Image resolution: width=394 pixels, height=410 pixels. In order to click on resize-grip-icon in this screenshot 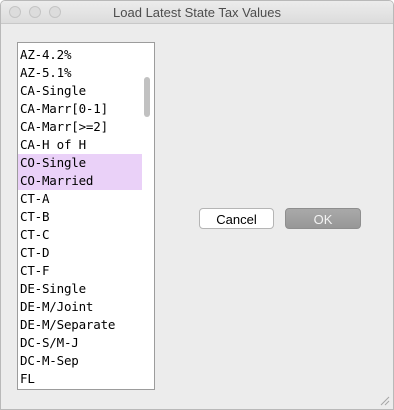, I will do `click(385, 401)`.